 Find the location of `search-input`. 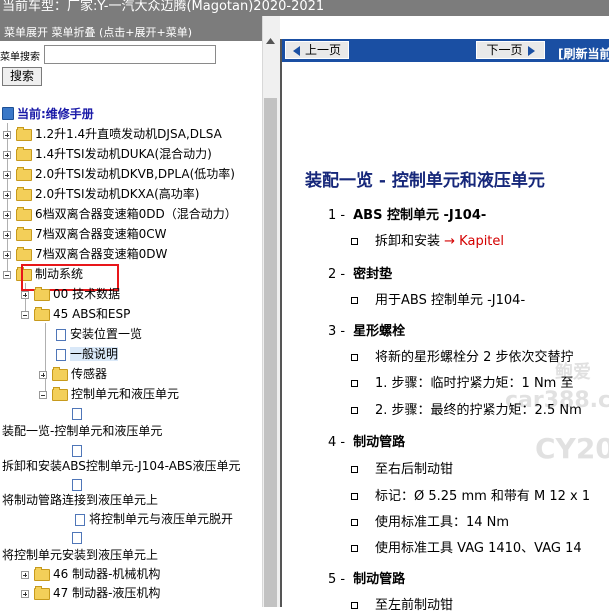

search-input is located at coordinates (130, 54).